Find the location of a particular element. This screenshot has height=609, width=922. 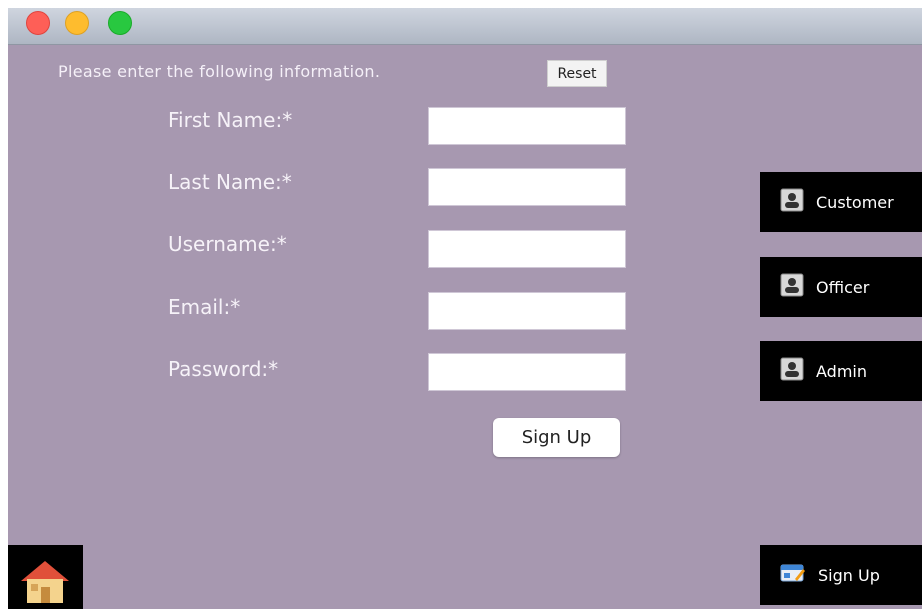

first-name-field is located at coordinates (527, 126).